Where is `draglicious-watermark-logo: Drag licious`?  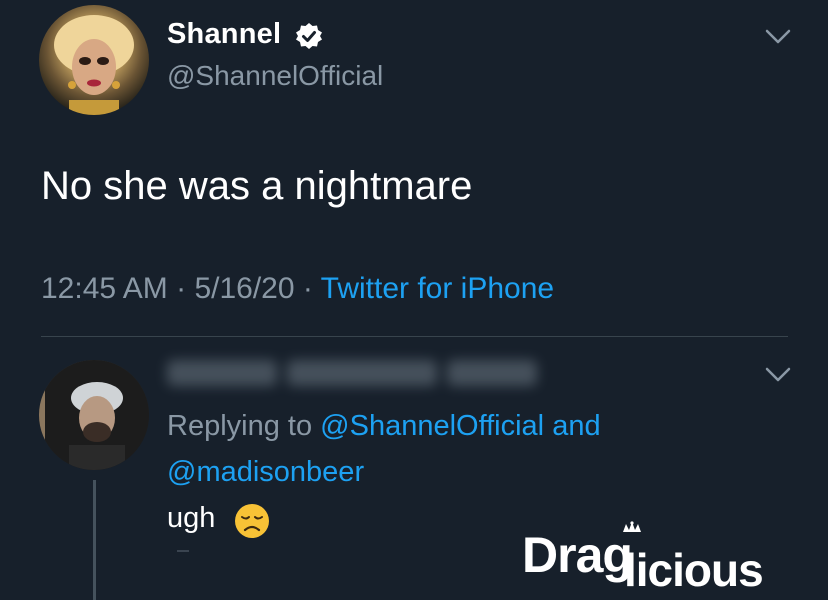 draglicious-watermark-logo: Drag licious is located at coordinates (643, 558).